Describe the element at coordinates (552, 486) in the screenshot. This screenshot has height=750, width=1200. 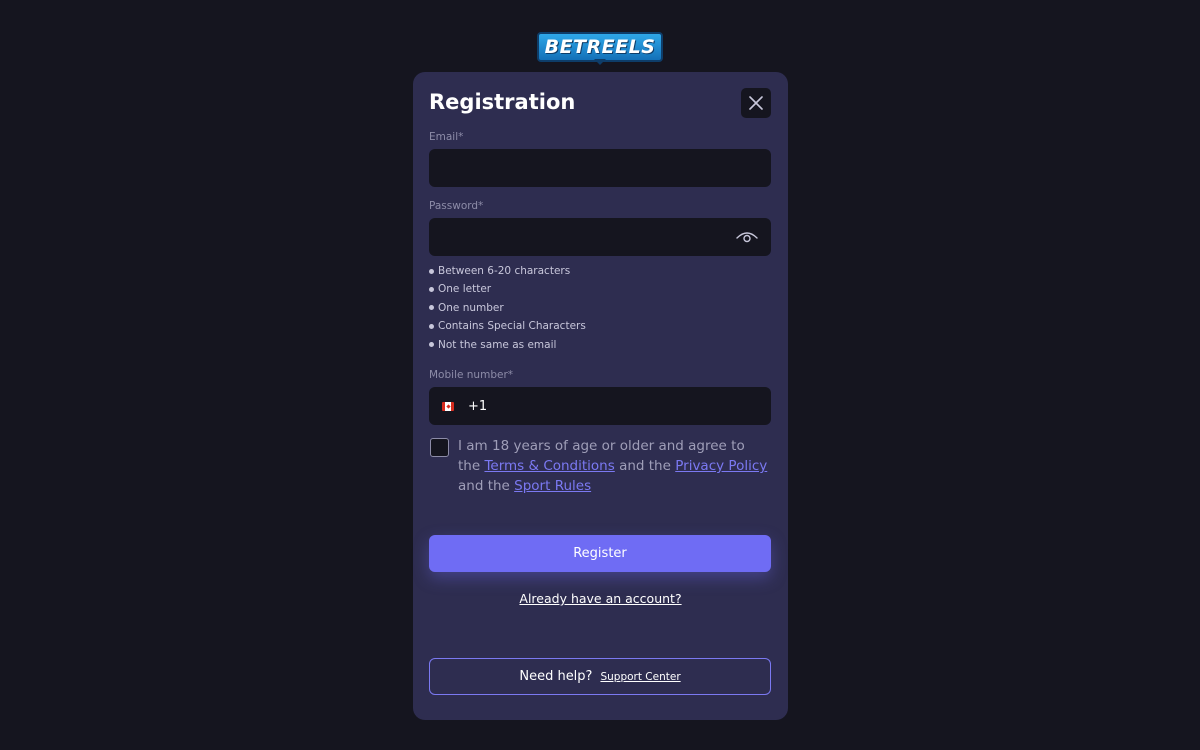
I see `sport-rules-link: Sport Rules` at that location.